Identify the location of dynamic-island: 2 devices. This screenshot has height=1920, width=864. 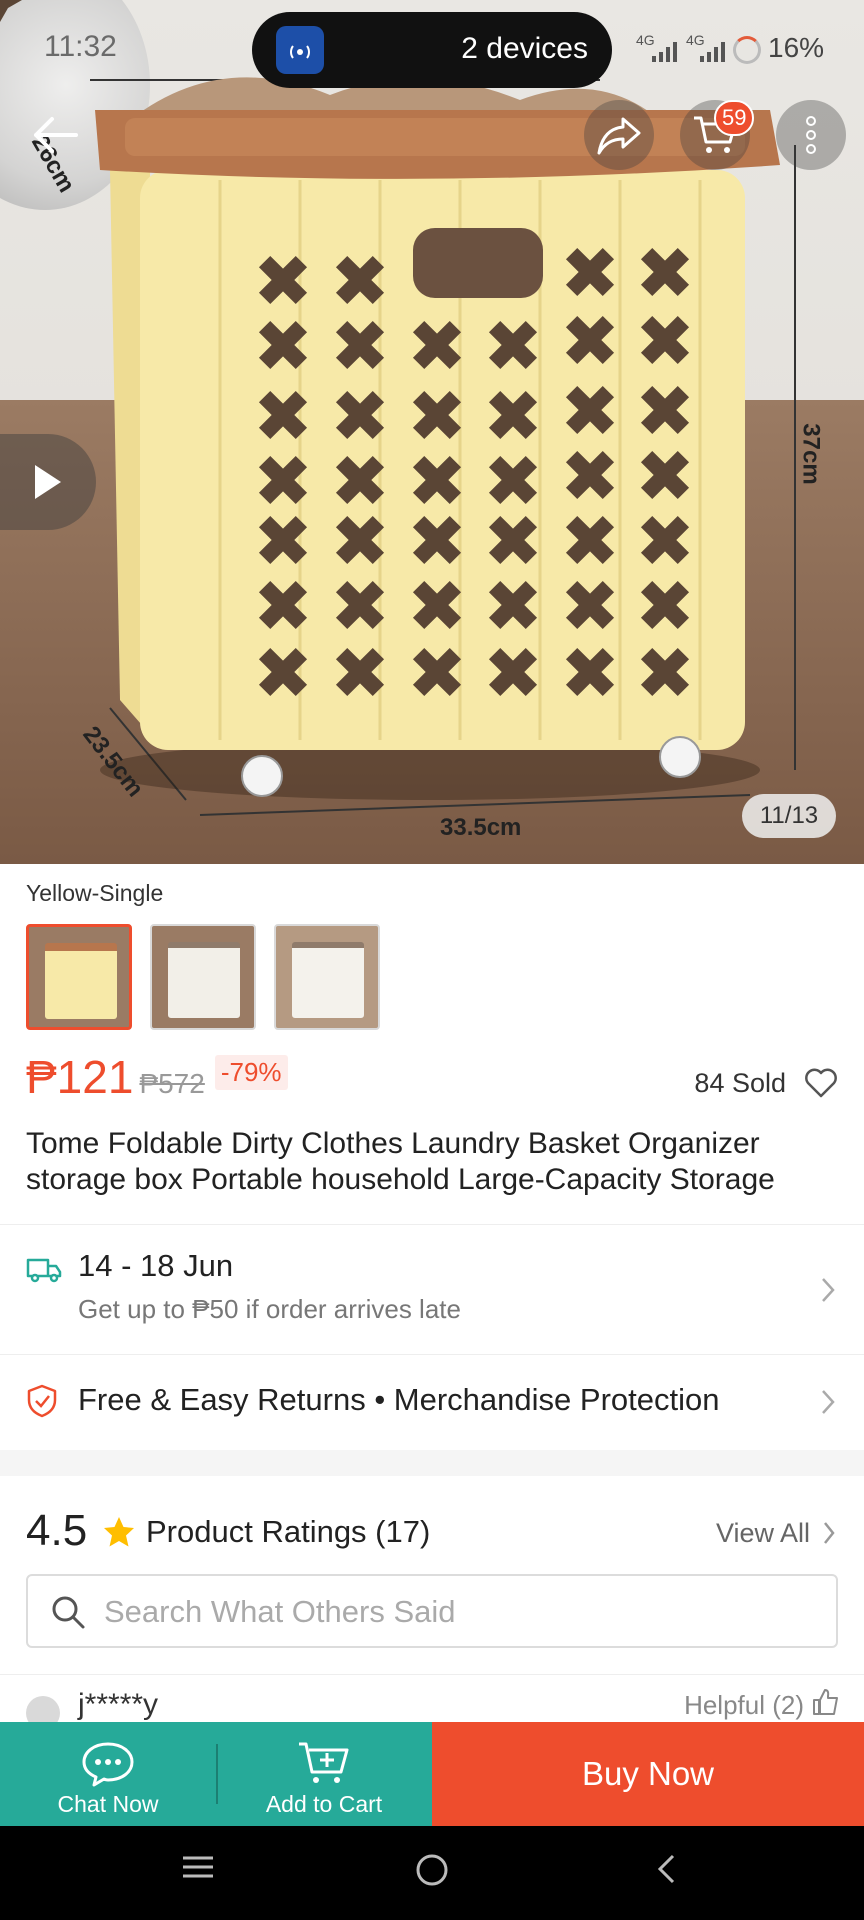
(432, 50).